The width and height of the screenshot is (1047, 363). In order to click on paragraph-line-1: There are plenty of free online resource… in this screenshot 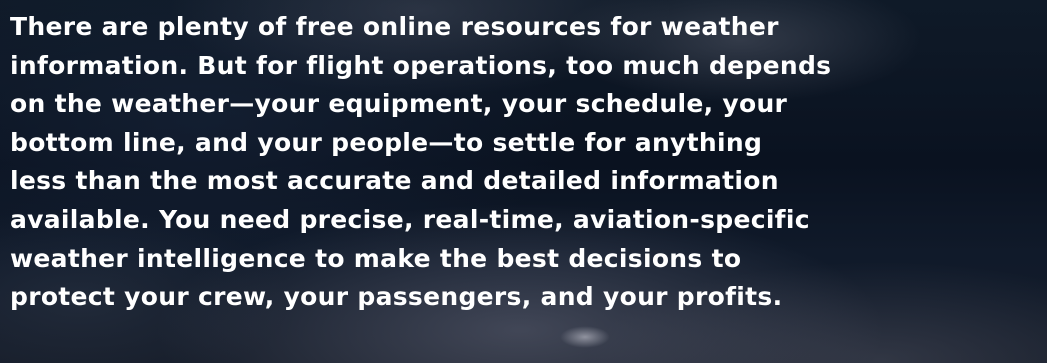, I will do `click(394, 26)`.